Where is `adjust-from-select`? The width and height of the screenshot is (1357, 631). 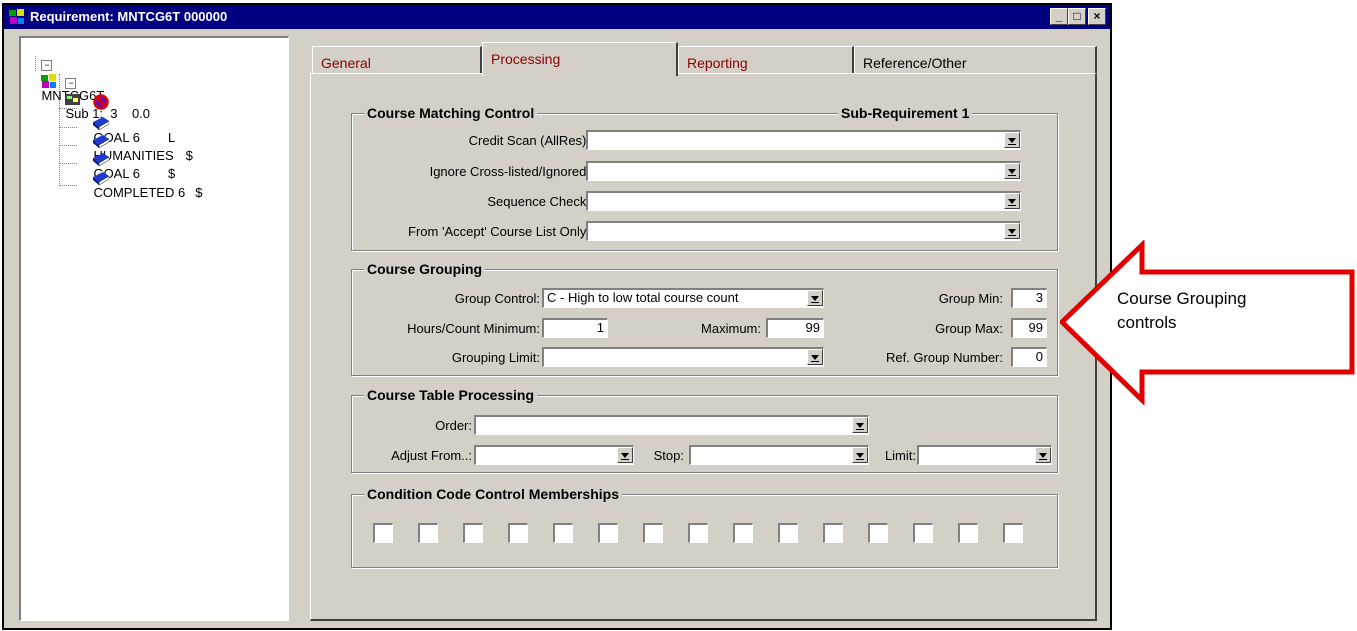 adjust-from-select is located at coordinates (554, 455).